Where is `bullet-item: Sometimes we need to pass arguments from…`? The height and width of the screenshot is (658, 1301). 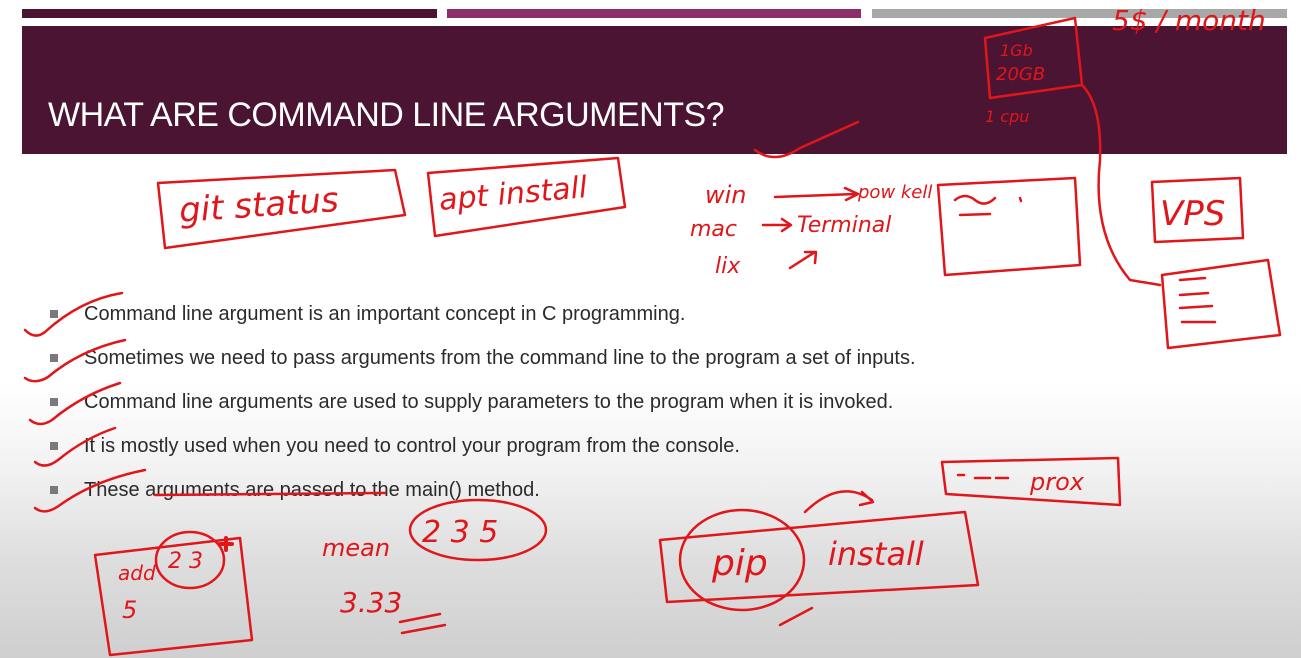 bullet-item: Sometimes we need to pass arguments from… is located at coordinates (483, 358).